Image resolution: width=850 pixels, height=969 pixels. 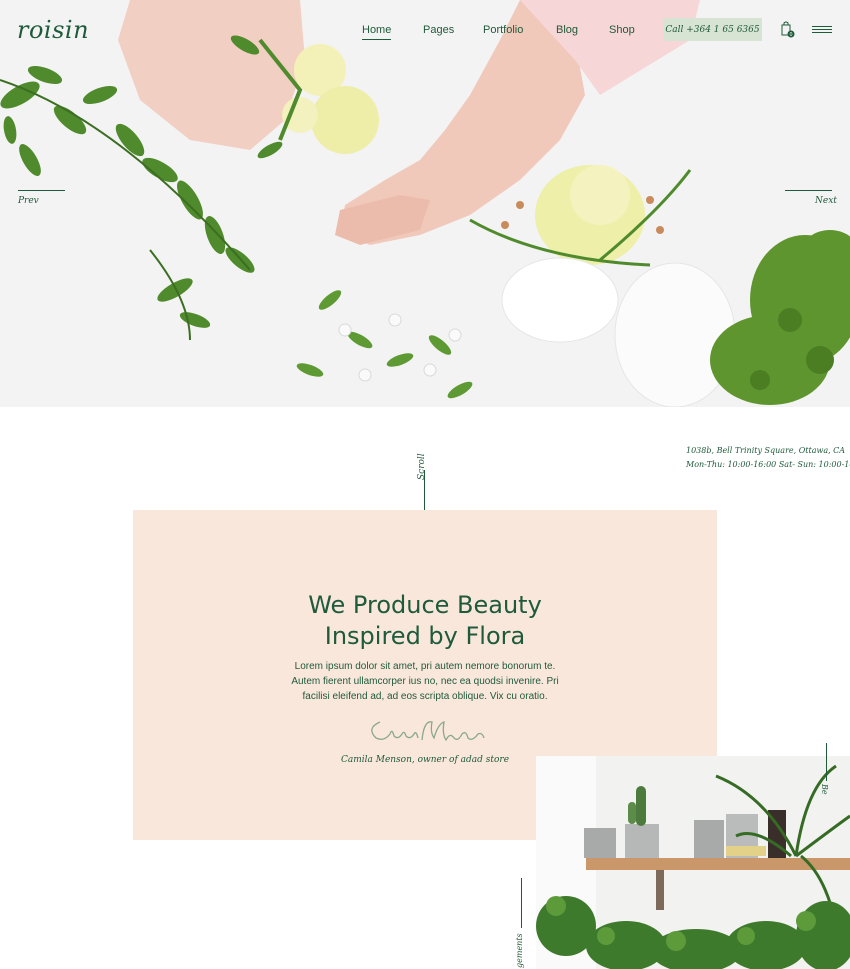 What do you see at coordinates (53, 30) in the screenshot?
I see `brand-logo: roisin` at bounding box center [53, 30].